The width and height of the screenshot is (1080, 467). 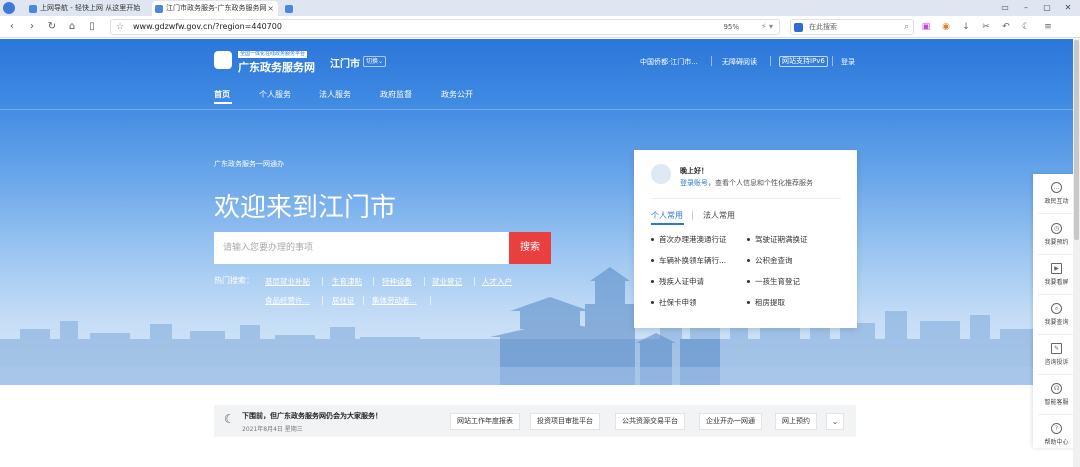 I want to click on top-link-accessibility: 无障碍阅读, so click(x=739, y=62).